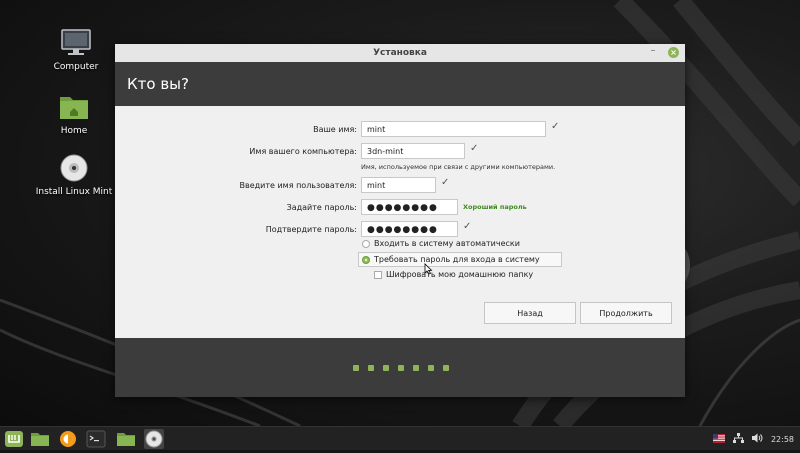  What do you see at coordinates (445, 182) in the screenshot?
I see `username-check-icon: ✓` at bounding box center [445, 182].